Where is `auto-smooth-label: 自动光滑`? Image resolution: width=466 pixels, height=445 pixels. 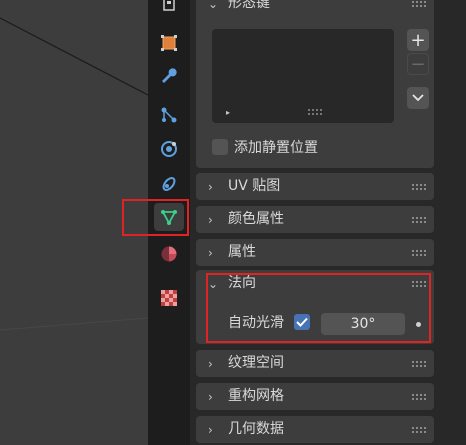 auto-smooth-label: 自动光滑 is located at coordinates (256, 323).